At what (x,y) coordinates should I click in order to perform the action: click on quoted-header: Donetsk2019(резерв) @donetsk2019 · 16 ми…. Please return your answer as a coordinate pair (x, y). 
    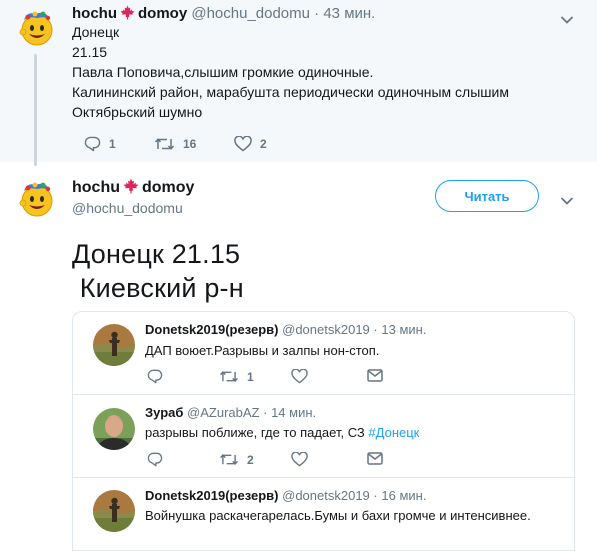
    Looking at the image, I should click on (285, 495).